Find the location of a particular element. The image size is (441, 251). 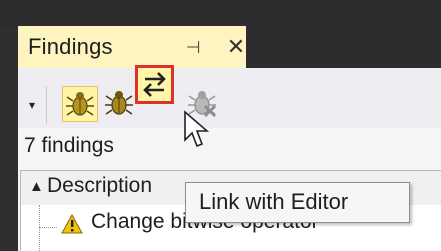

column-header-label: Description is located at coordinates (100, 185).